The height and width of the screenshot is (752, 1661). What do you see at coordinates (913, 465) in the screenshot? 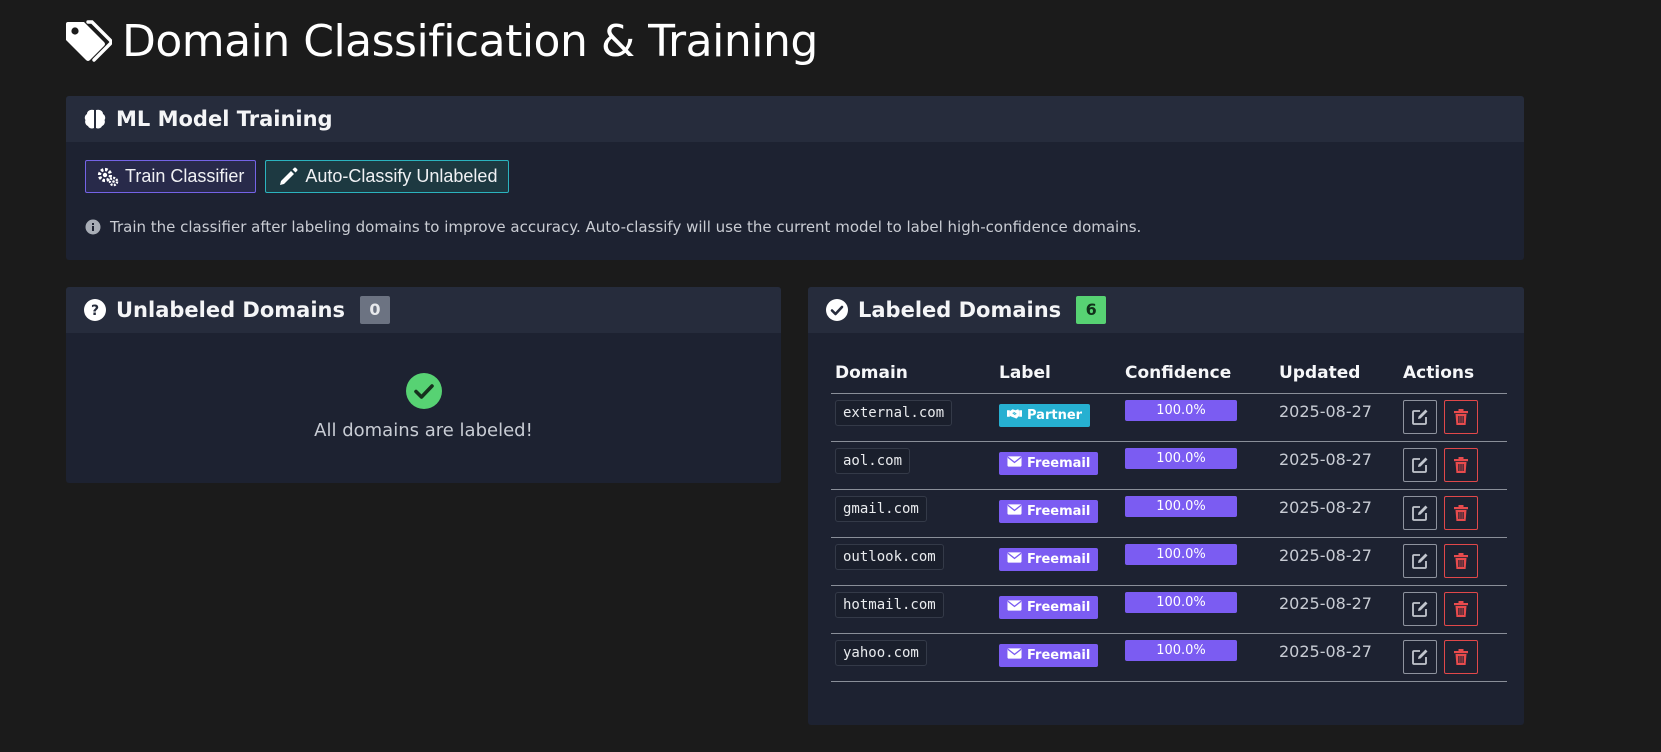
I see `domain-cell: aol.com` at bounding box center [913, 465].